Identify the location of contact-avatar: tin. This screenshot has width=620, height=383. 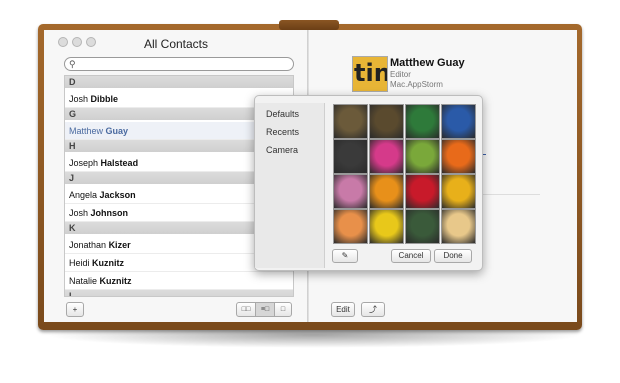
(370, 74).